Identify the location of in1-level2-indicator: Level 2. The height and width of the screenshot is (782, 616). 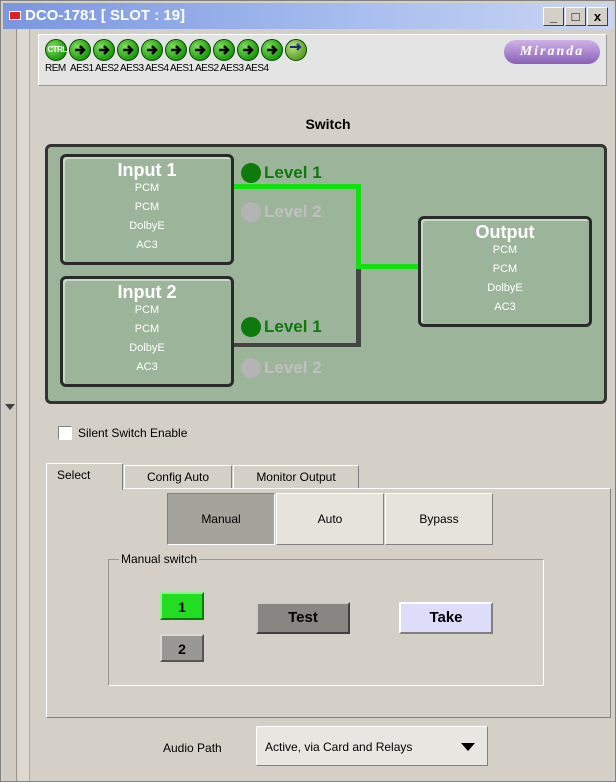
(281, 212).